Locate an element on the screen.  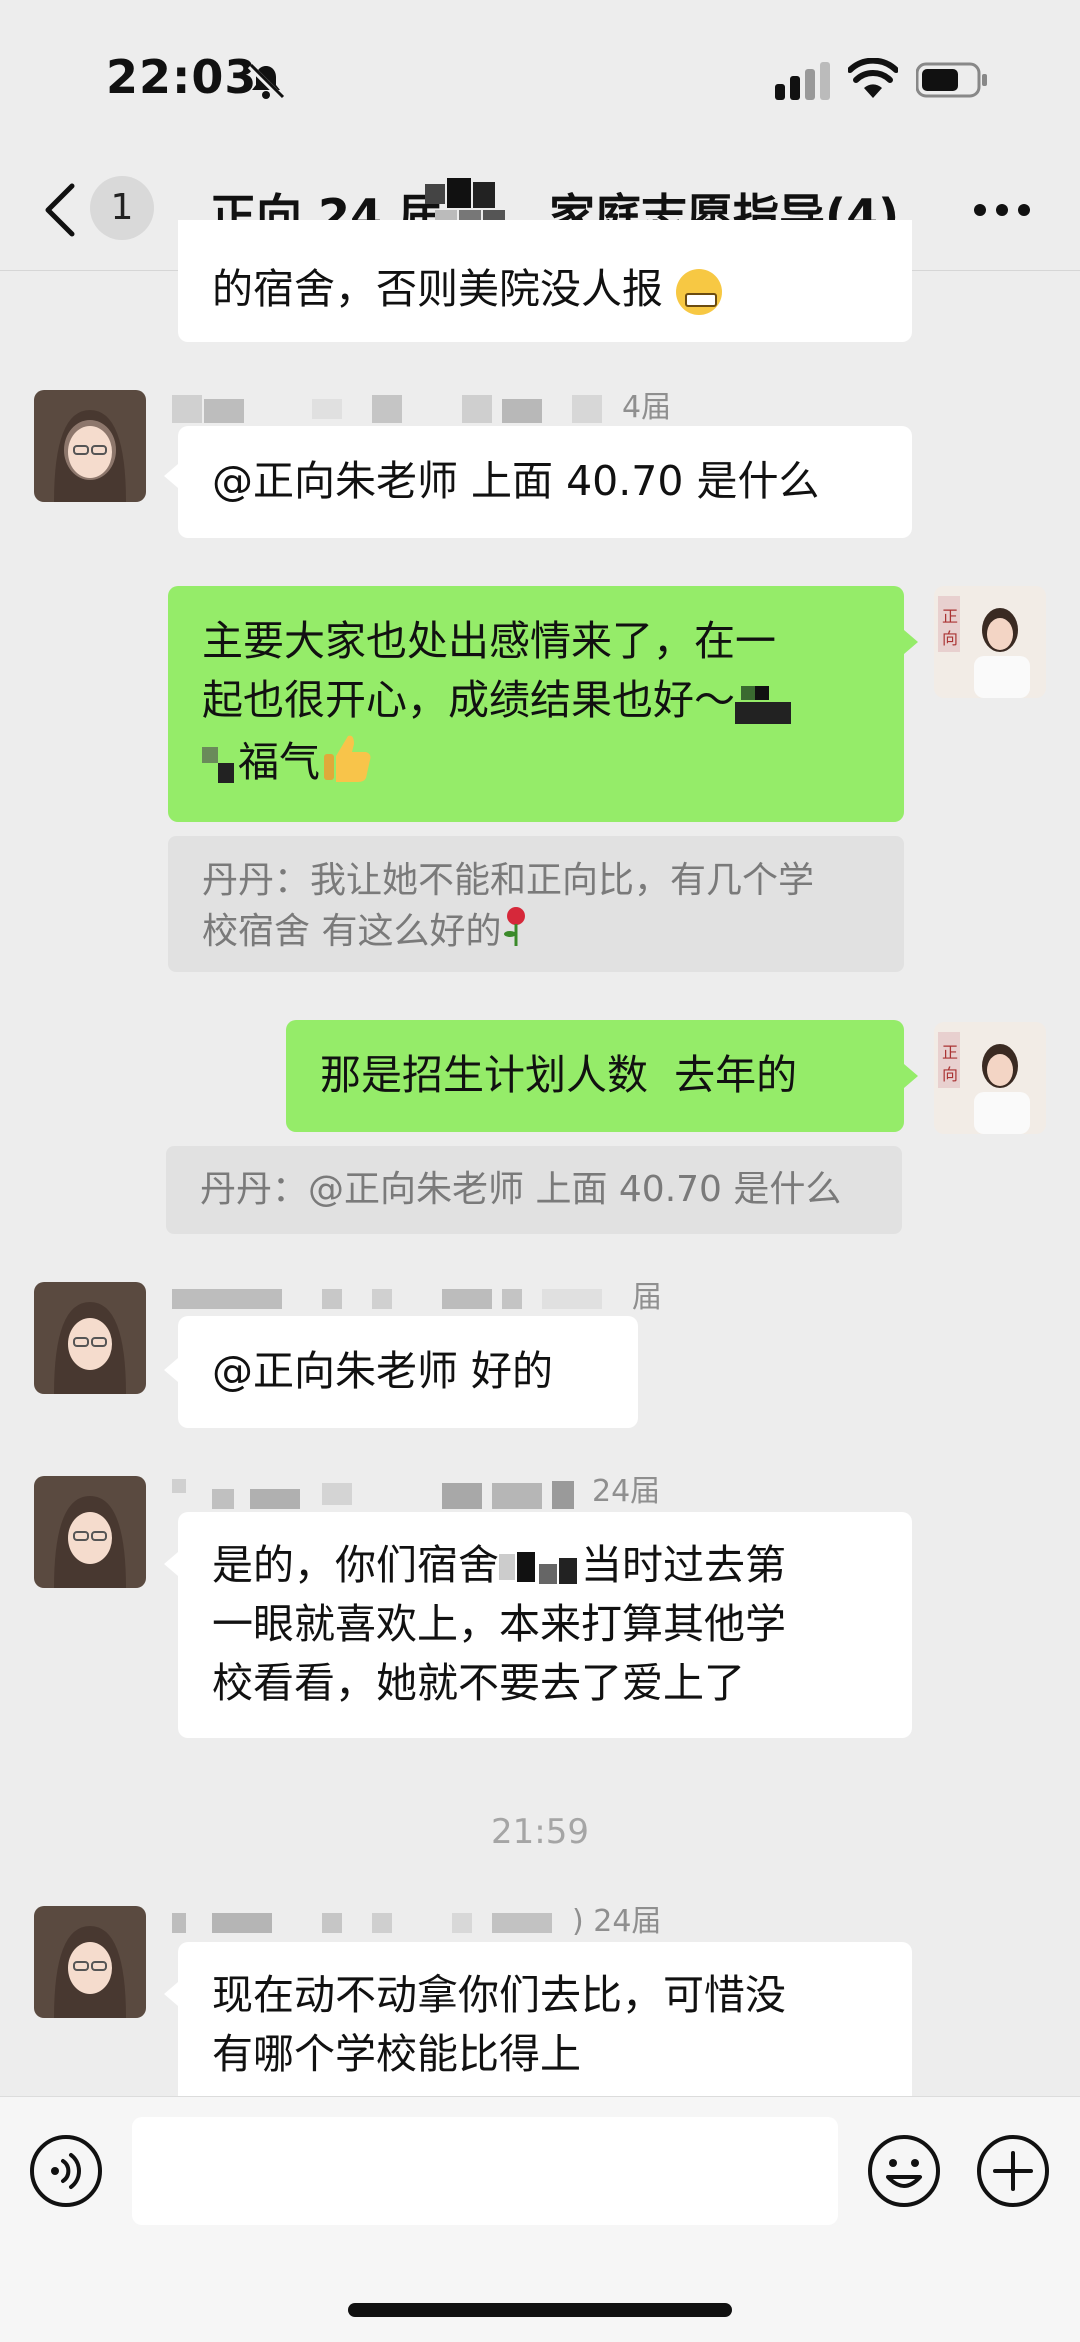
message-text: @正向朱老师 上面 40.70 是什么 is located at coordinates (516, 481).